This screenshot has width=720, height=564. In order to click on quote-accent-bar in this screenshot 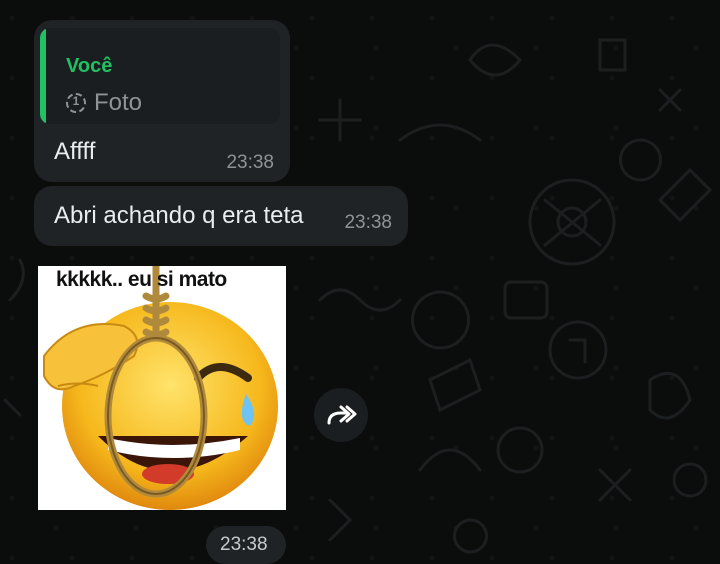, I will do `click(43, 76)`.